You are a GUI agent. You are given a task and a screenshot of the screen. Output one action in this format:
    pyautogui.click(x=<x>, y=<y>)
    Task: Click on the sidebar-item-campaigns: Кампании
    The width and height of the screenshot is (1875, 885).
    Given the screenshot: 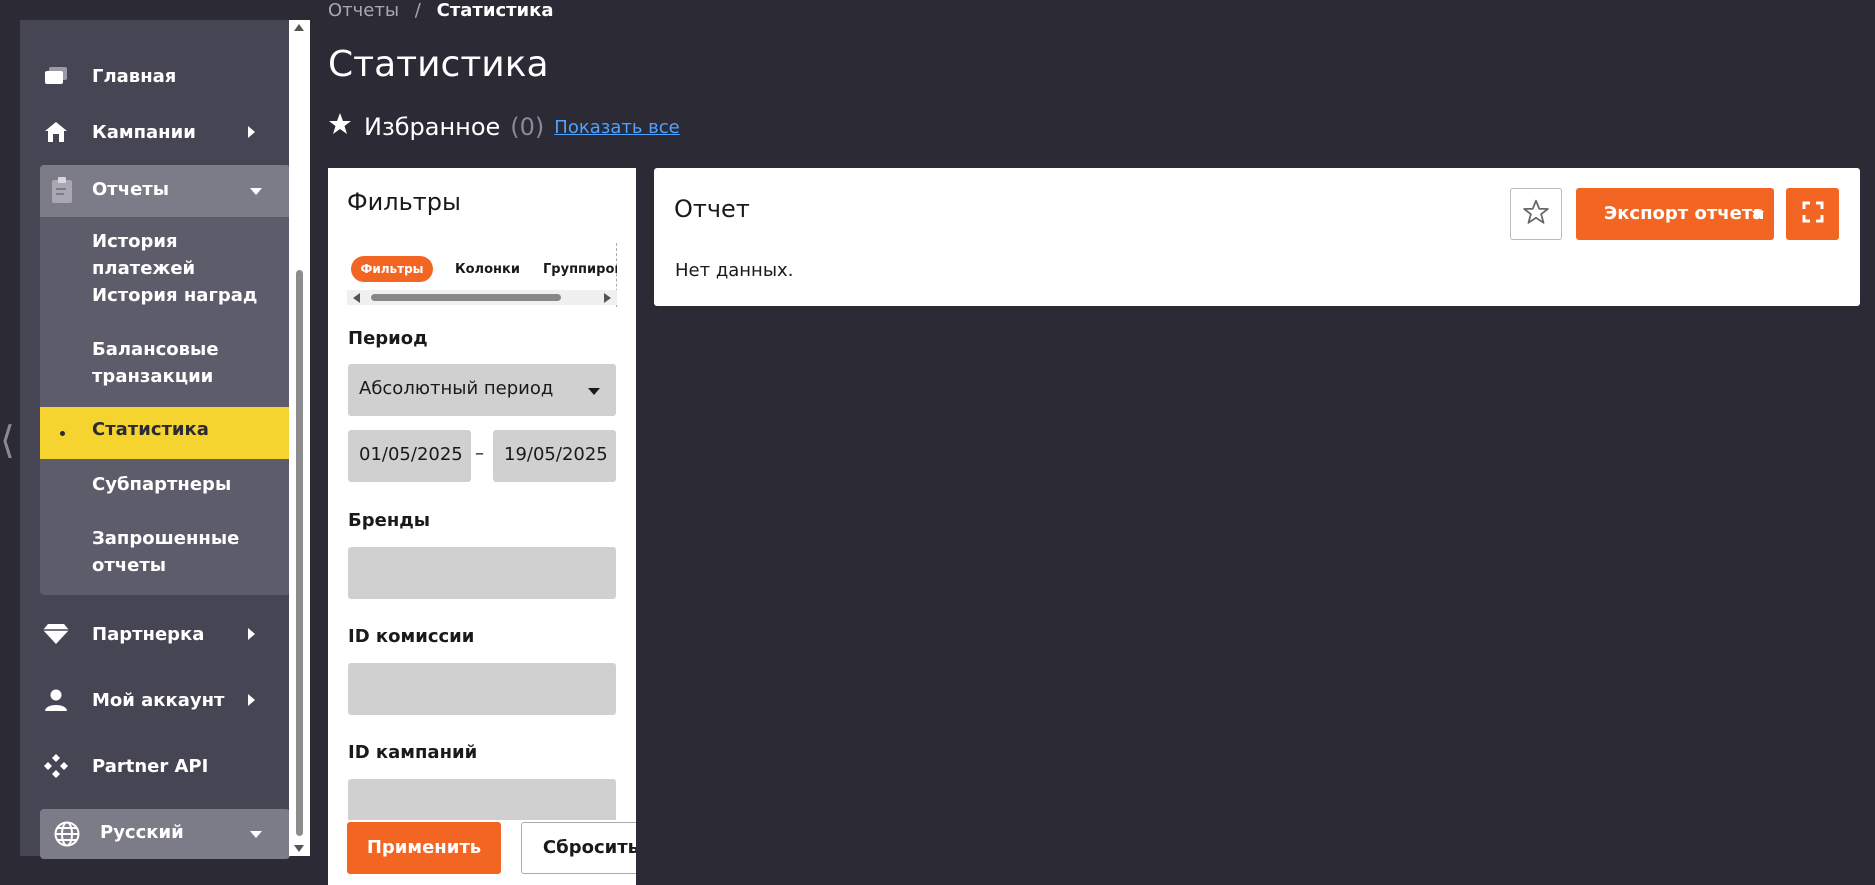 What is the action you would take?
    pyautogui.click(x=155, y=132)
    